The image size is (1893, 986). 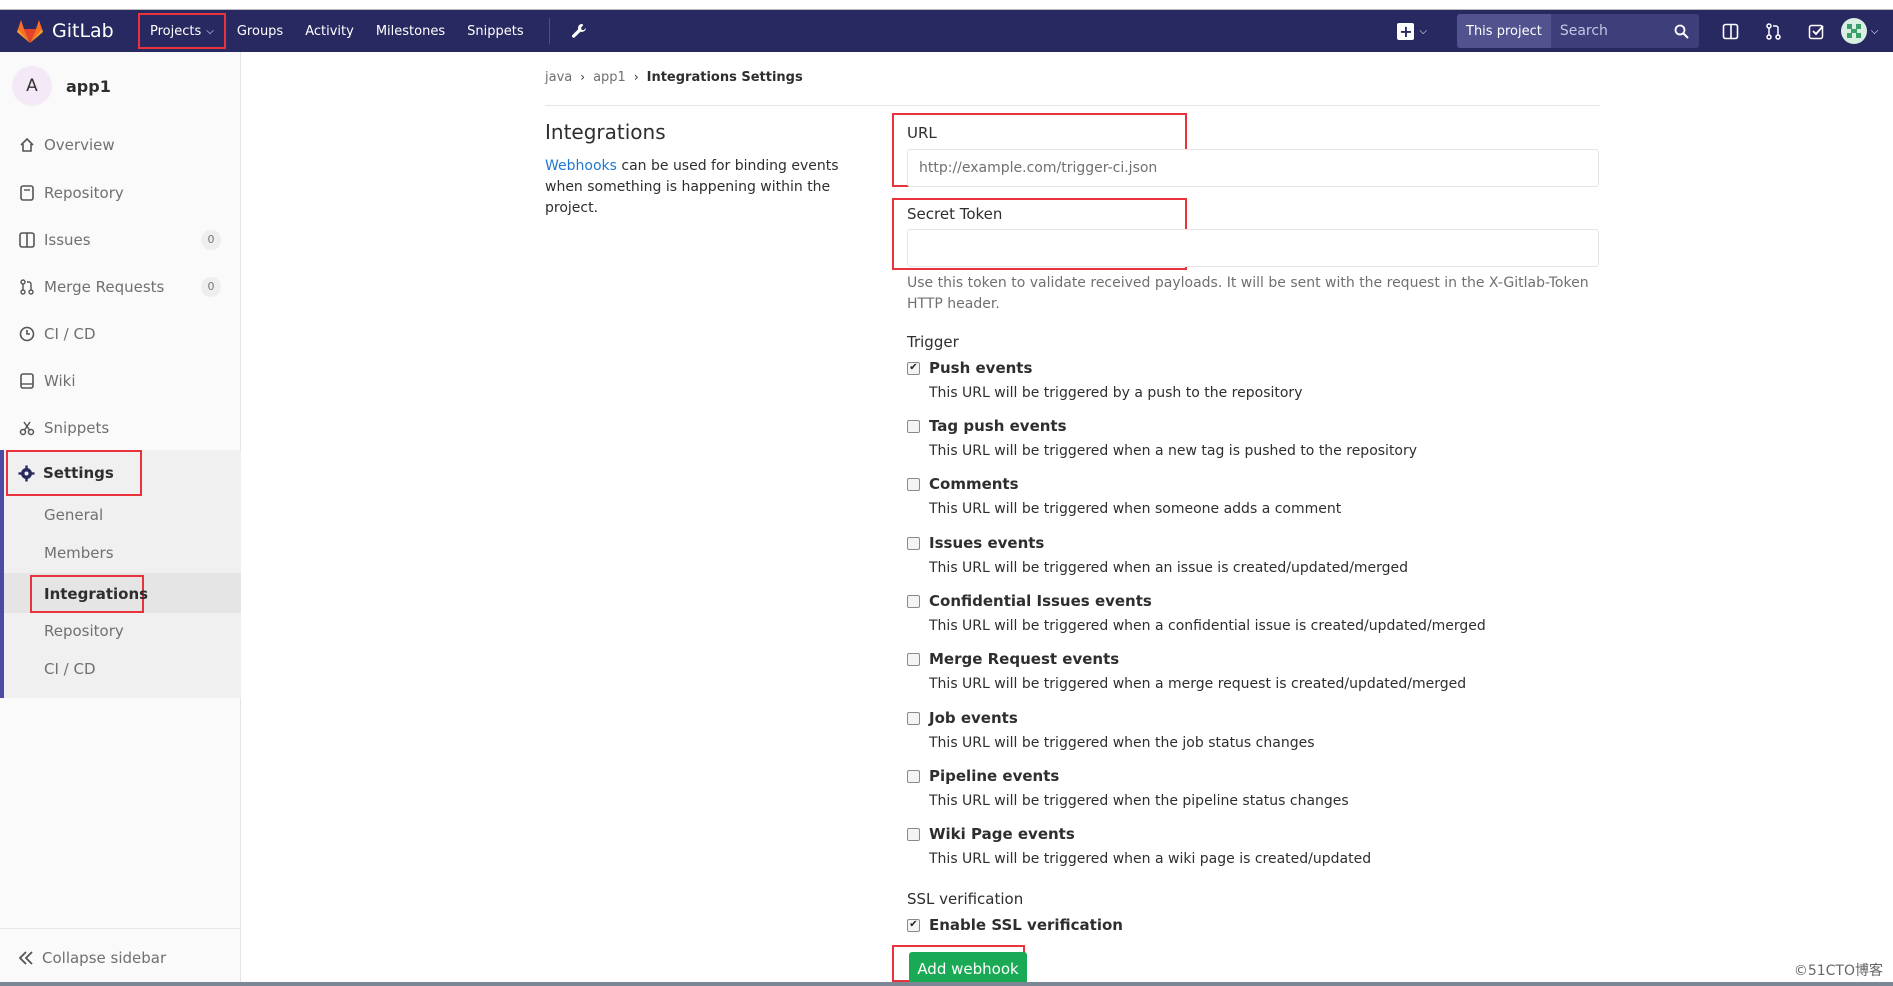 I want to click on wiki-page-events-checkbox, so click(x=913, y=834).